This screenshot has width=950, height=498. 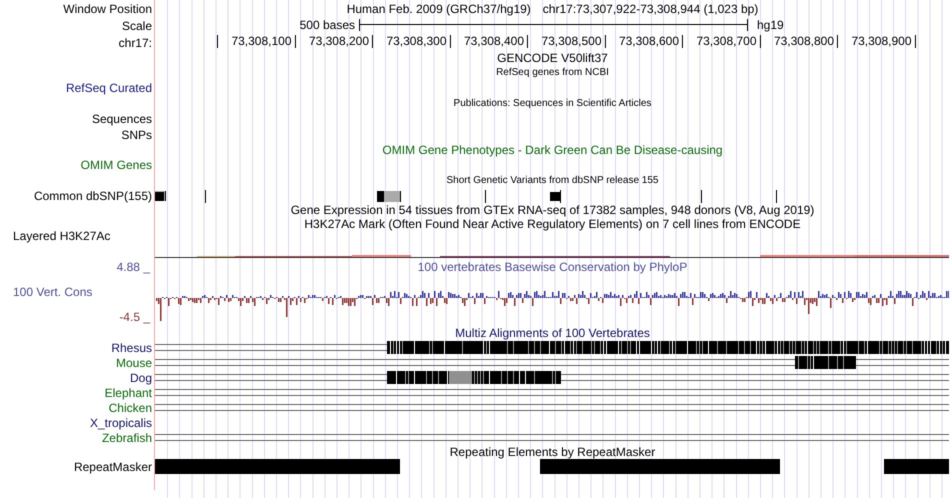 I want to click on row-label: chr17:, so click(x=135, y=43).